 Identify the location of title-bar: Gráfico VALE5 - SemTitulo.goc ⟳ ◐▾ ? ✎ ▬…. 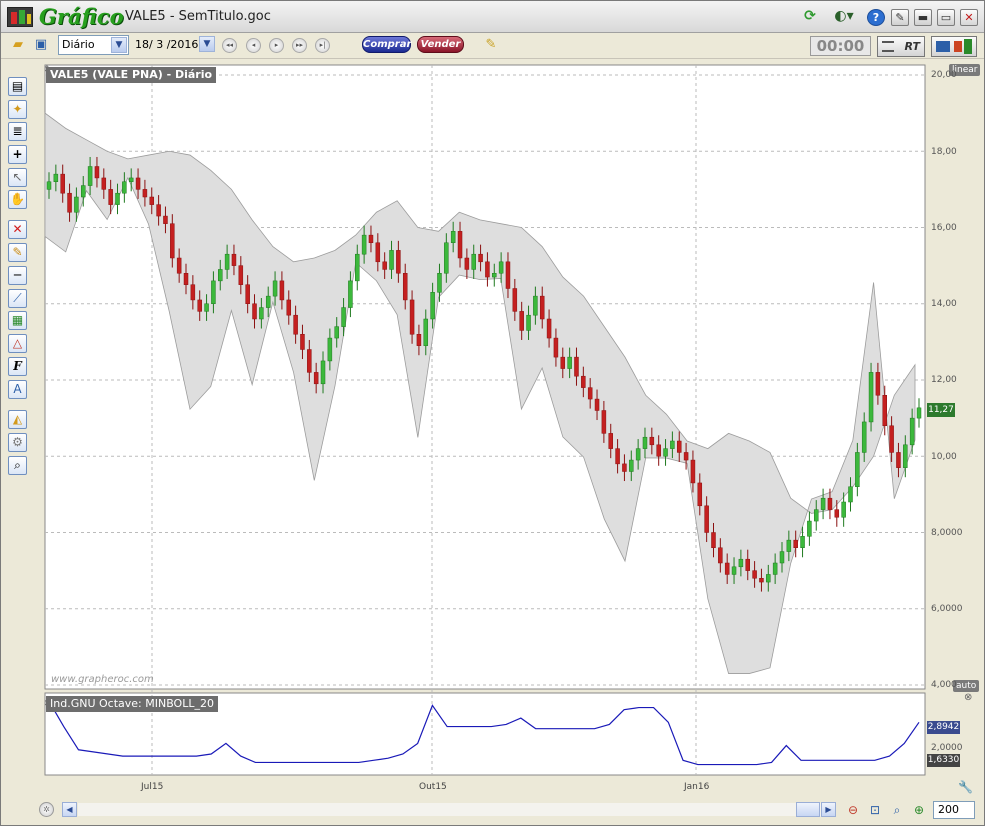
(492, 17).